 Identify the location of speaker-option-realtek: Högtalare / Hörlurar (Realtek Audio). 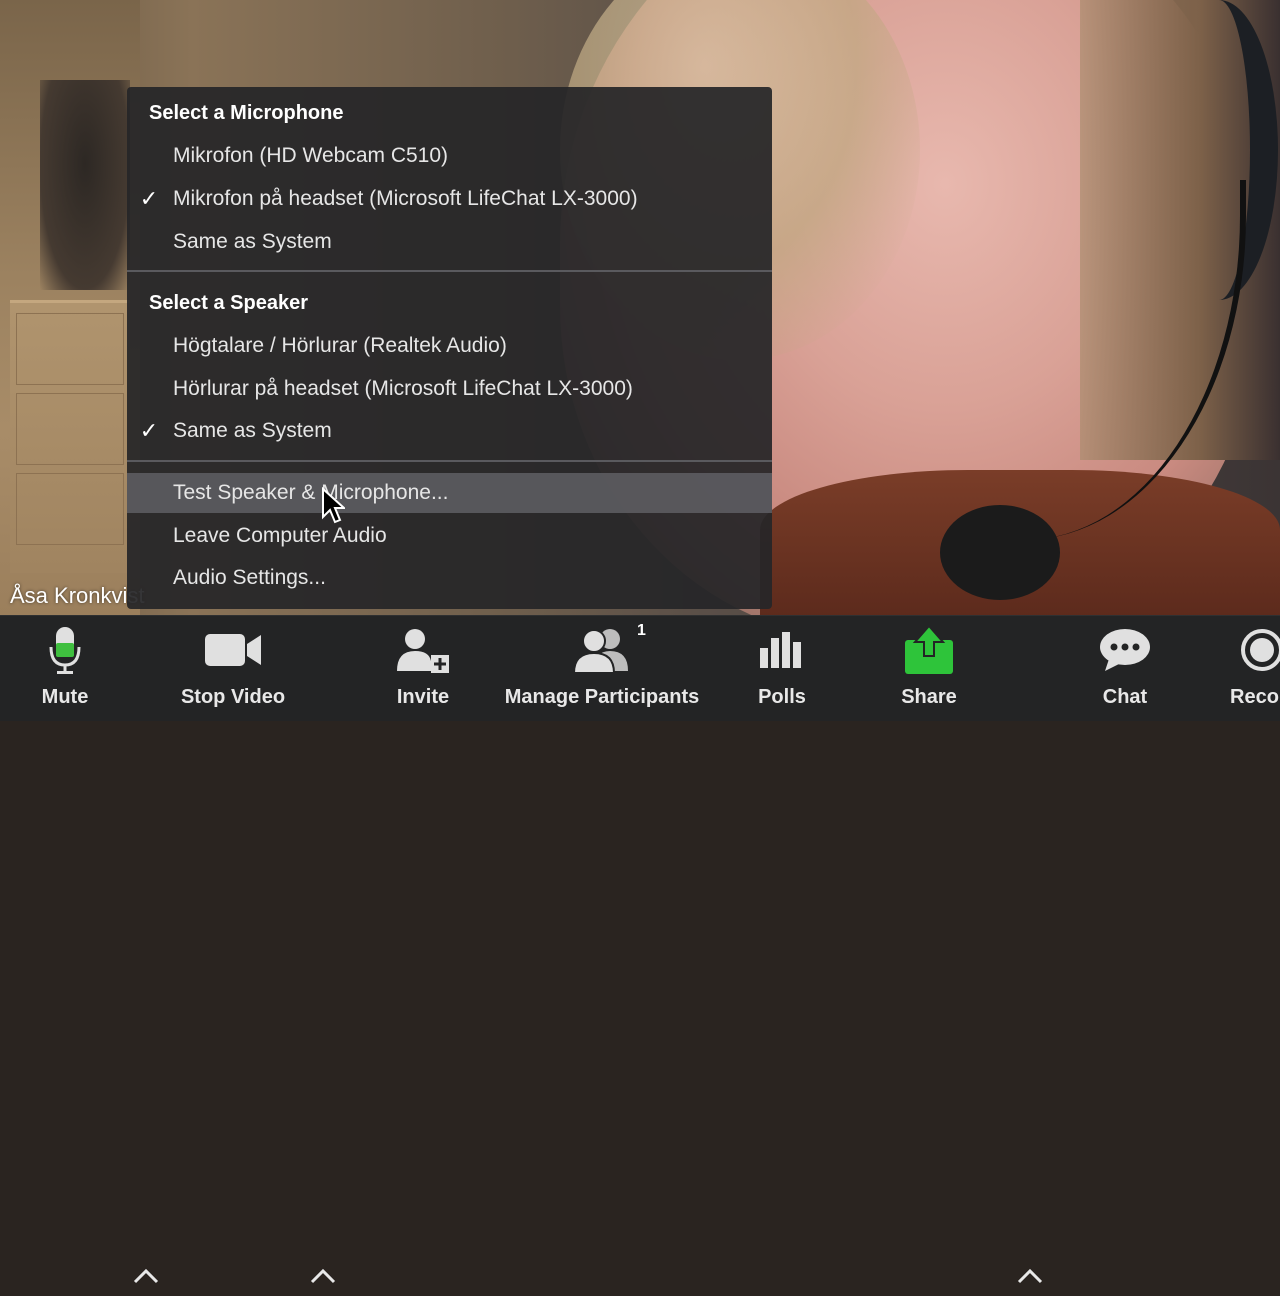
(449, 346).